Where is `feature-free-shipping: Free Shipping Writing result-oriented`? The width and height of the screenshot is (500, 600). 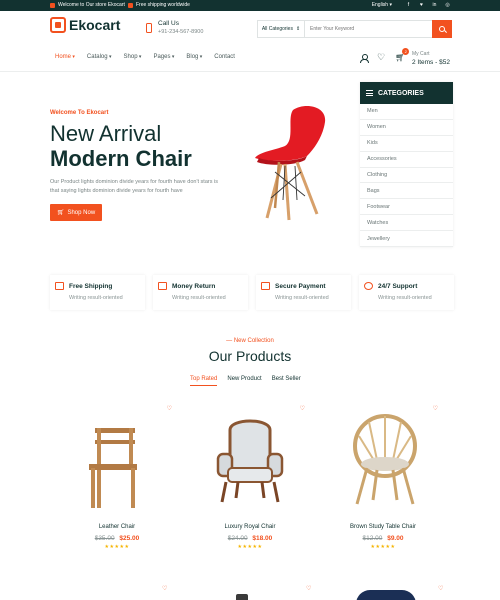
feature-free-shipping: Free Shipping Writing result-oriented is located at coordinates (97, 292).